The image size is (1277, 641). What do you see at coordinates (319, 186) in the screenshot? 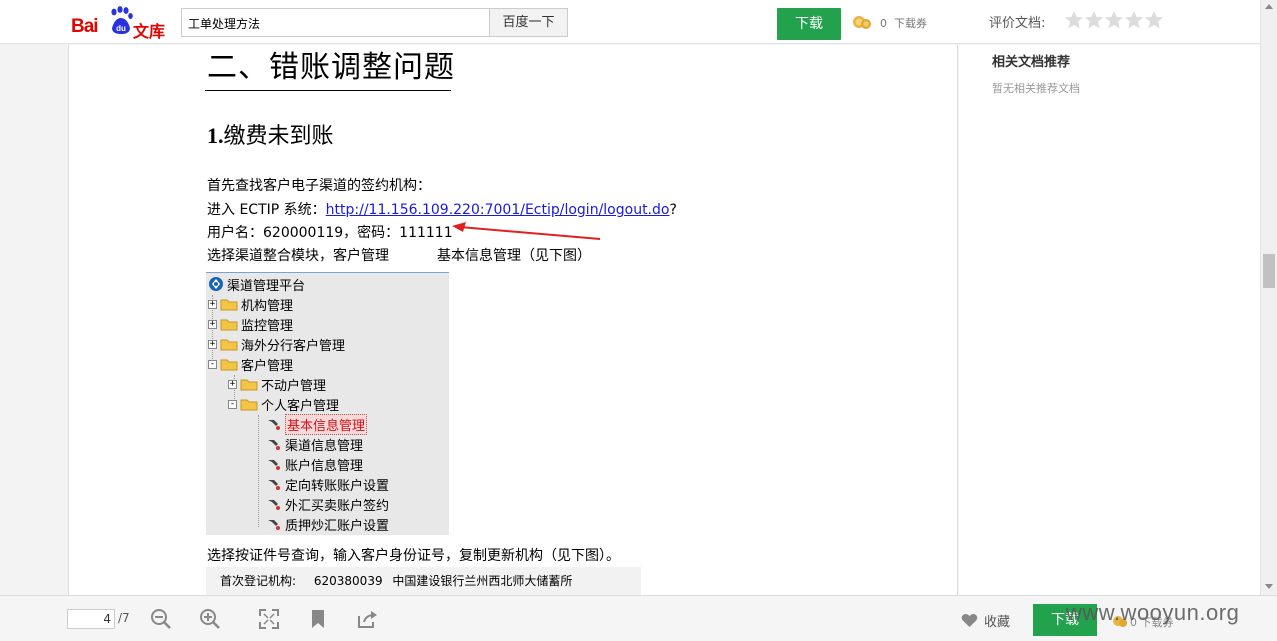
I see `paragraph-1: 首先查找客户电子渠道的签约机构：` at bounding box center [319, 186].